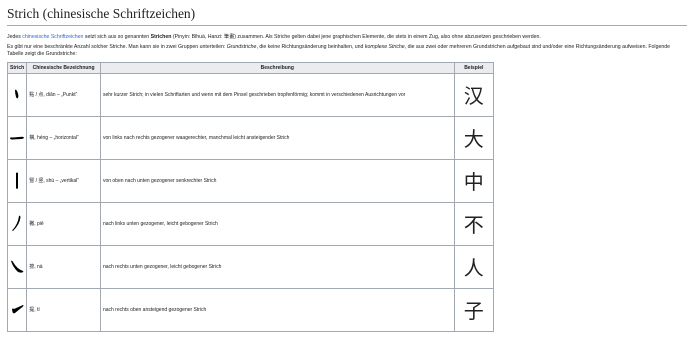 The height and width of the screenshot is (339, 690). Describe the element at coordinates (17, 67) in the screenshot. I see `header-stroke: Strich` at that location.